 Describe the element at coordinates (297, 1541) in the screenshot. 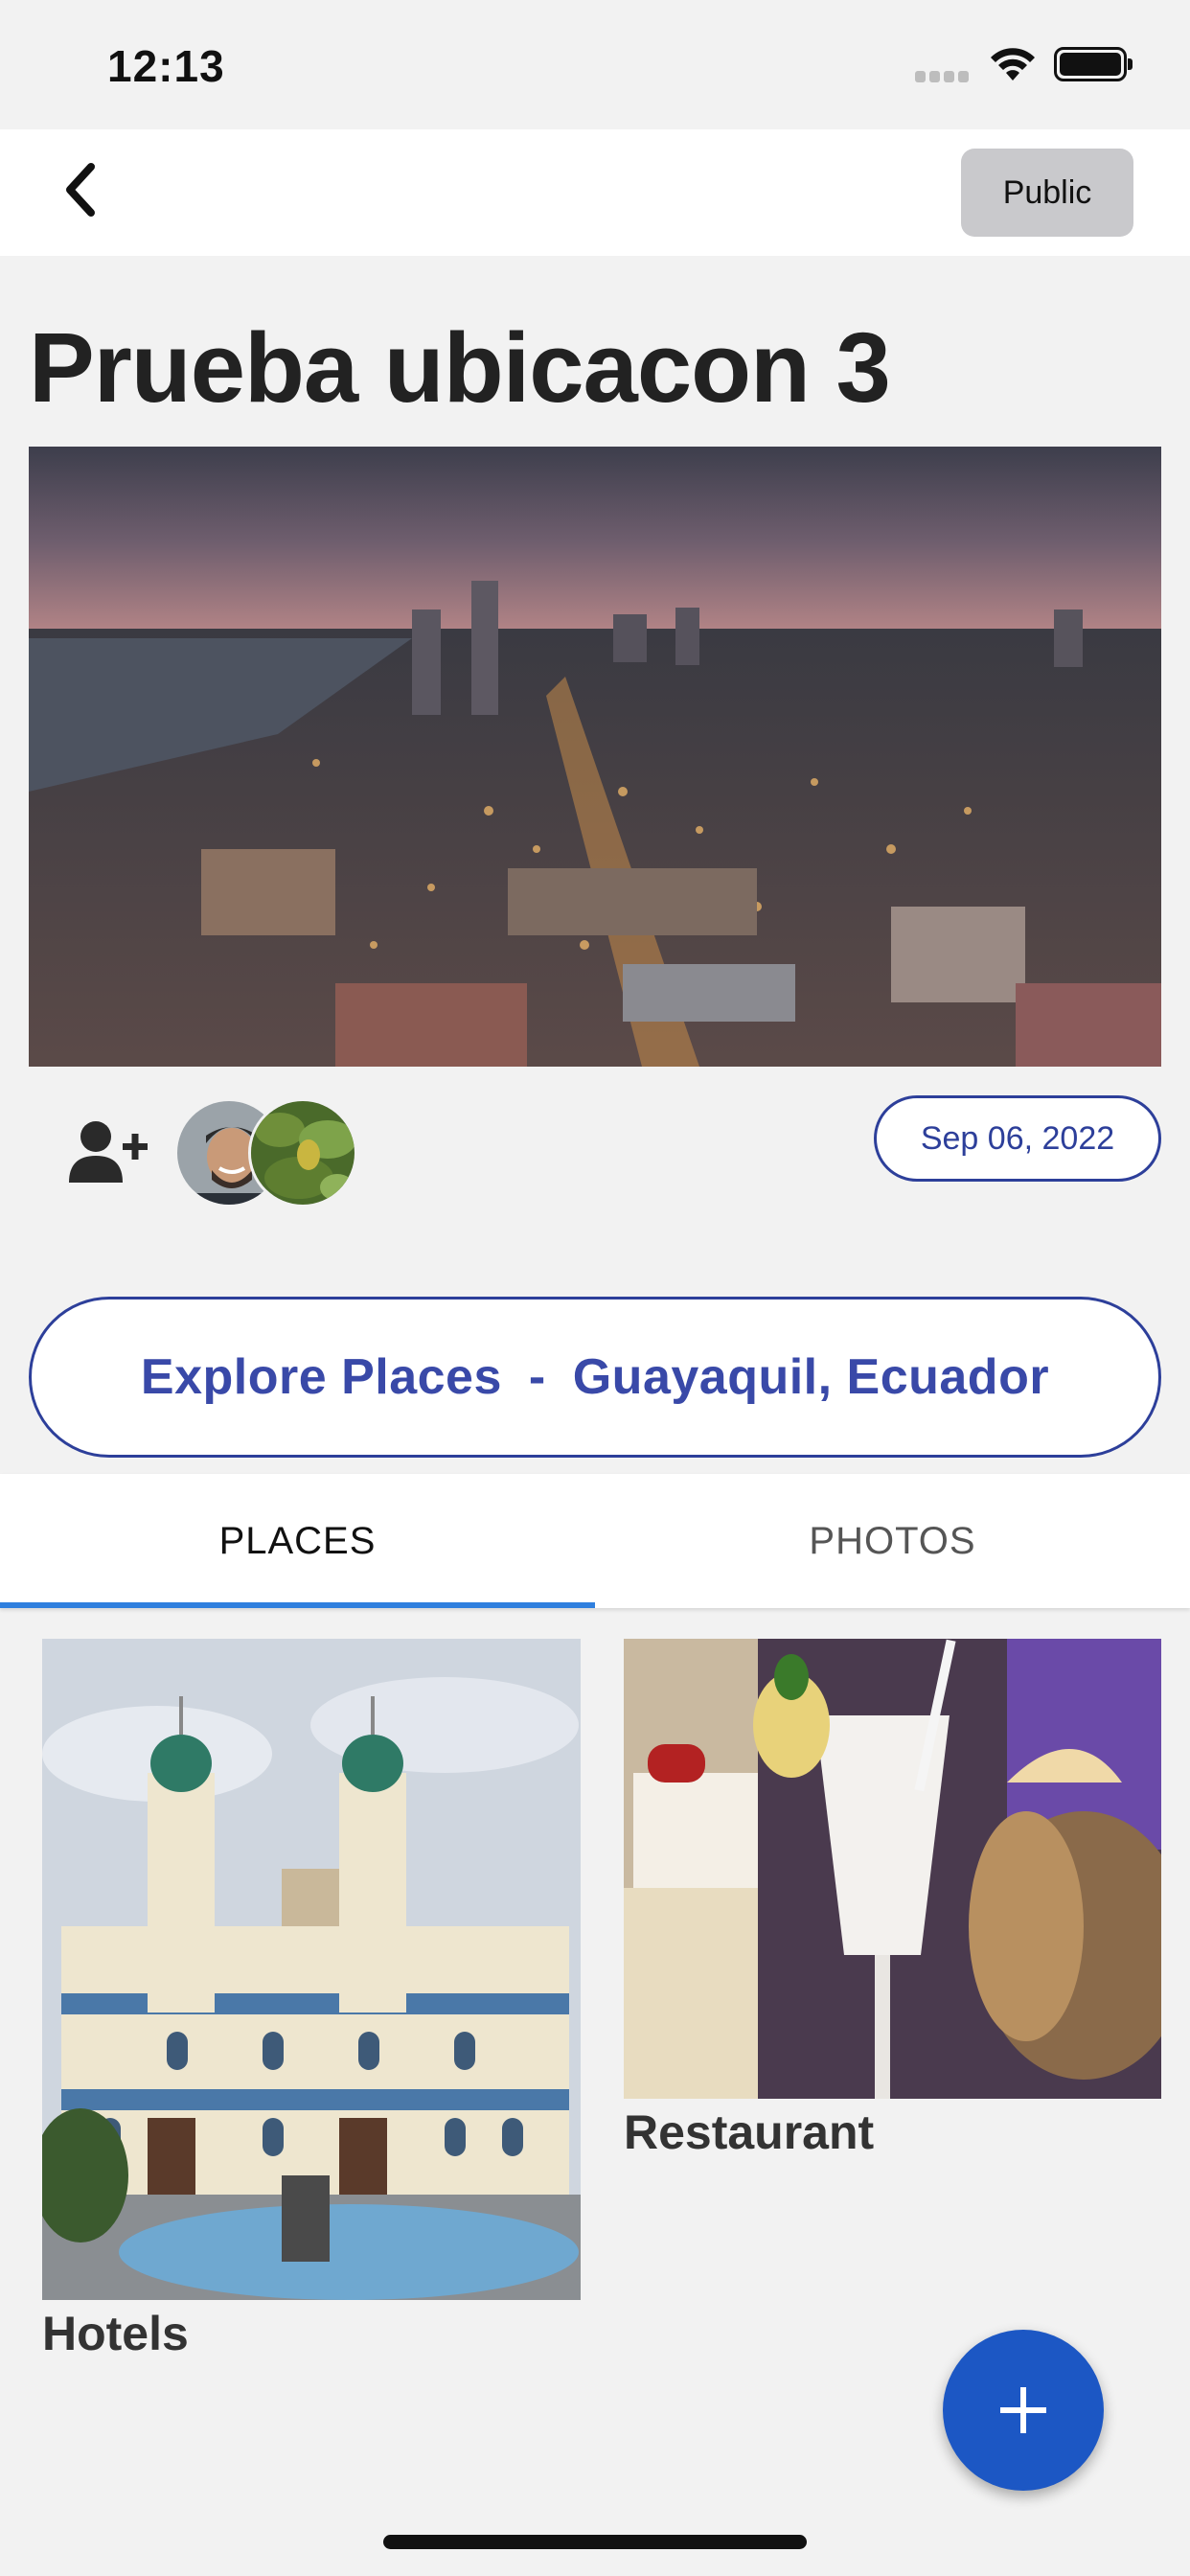

I see `tab-places: PLACES` at that location.